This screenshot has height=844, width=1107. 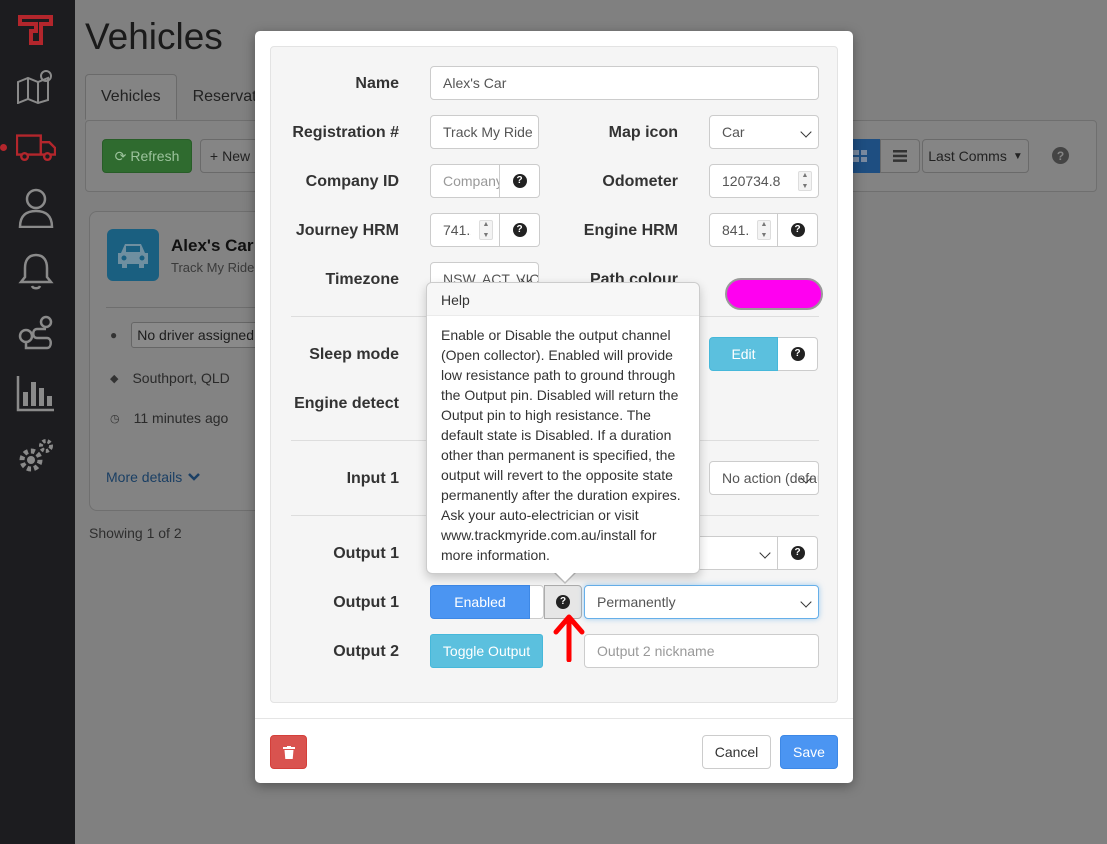 What do you see at coordinates (115, 418) in the screenshot?
I see `clock-icon: ◷` at bounding box center [115, 418].